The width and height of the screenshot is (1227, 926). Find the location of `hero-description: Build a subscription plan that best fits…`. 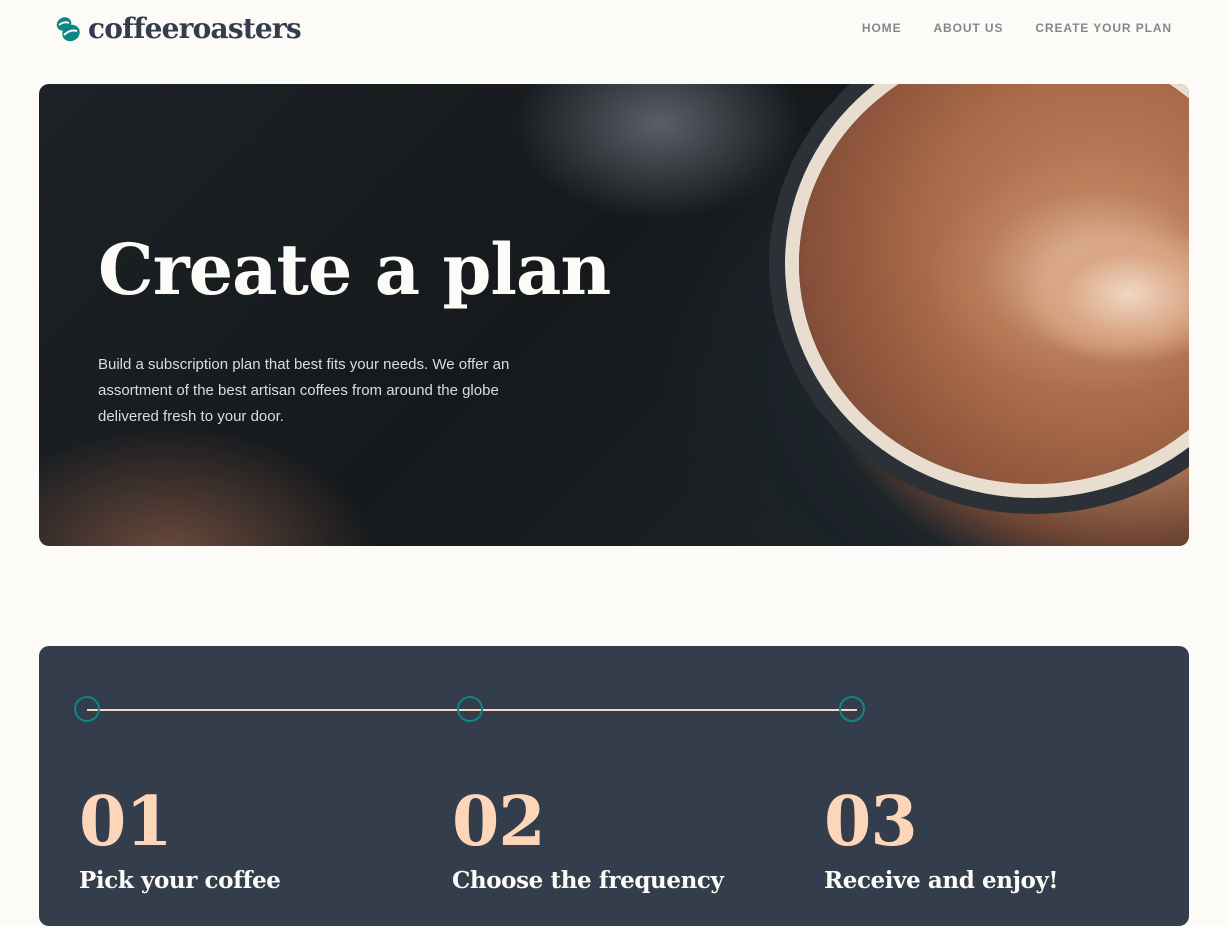

hero-description: Build a subscription plan that best fits… is located at coordinates (304, 390).